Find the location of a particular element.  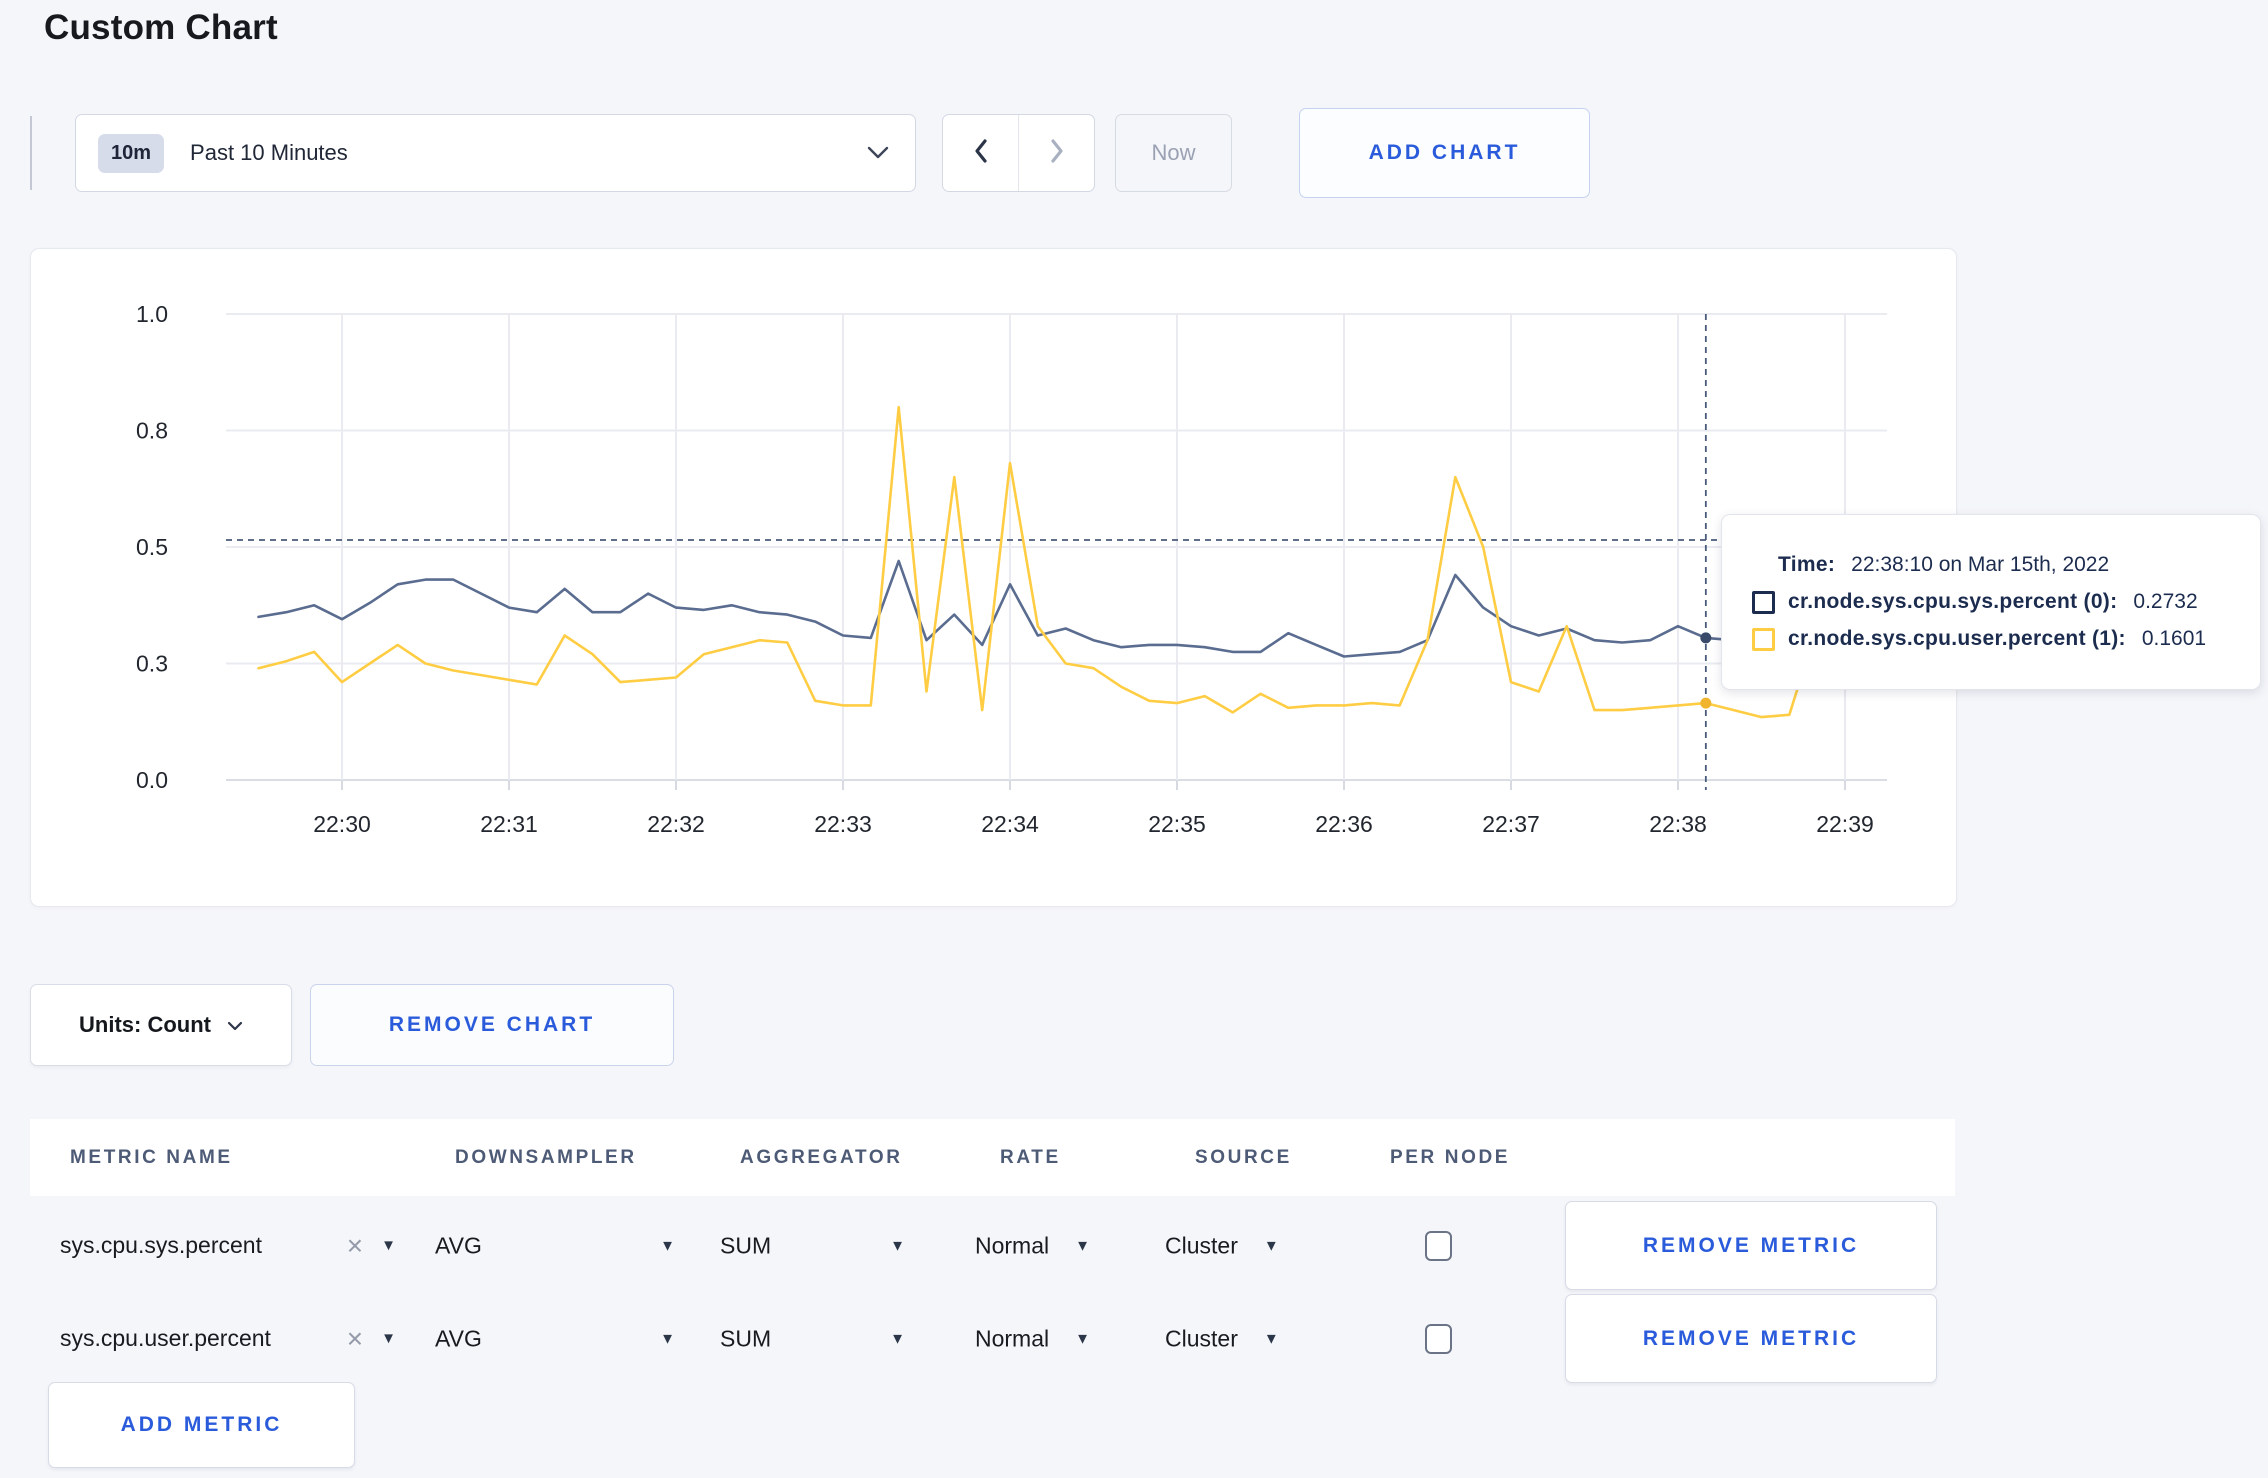

metric-name-value: sys.cpu.user.percent is located at coordinates (165, 1338).